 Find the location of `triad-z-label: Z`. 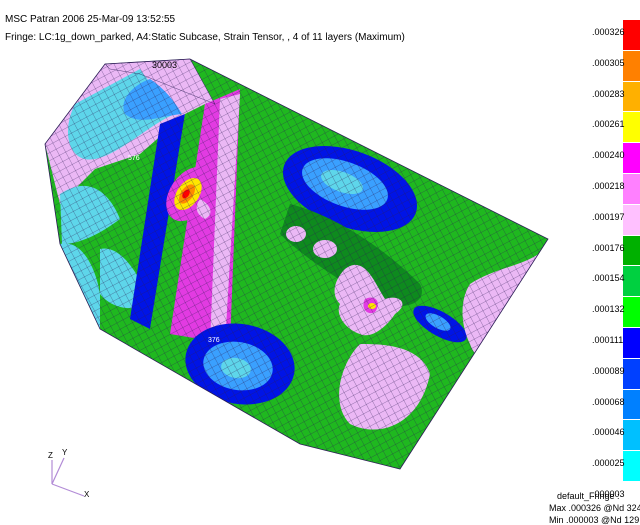

triad-z-label: Z is located at coordinates (50, 455).